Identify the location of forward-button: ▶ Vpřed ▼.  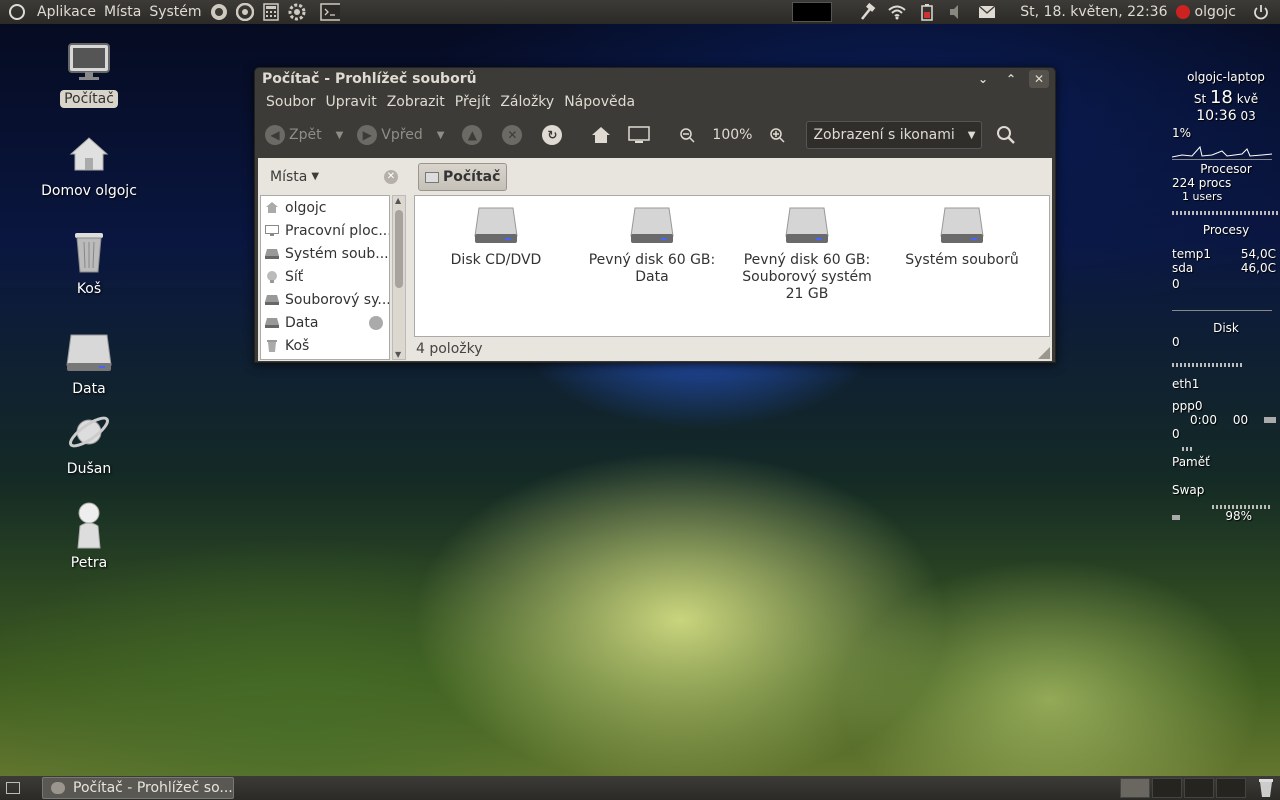
(400, 135).